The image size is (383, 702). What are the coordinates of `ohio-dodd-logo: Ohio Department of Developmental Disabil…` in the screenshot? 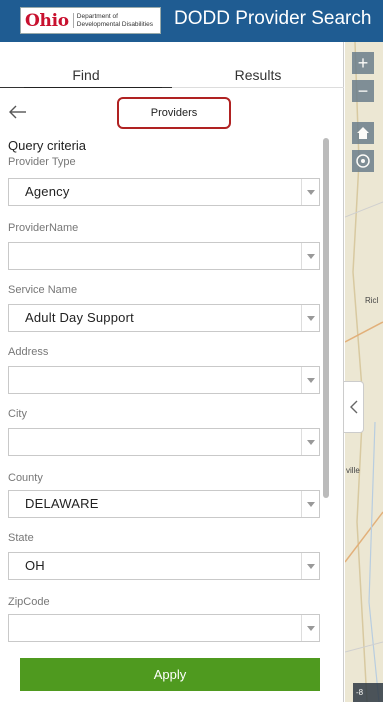 It's located at (90, 20).